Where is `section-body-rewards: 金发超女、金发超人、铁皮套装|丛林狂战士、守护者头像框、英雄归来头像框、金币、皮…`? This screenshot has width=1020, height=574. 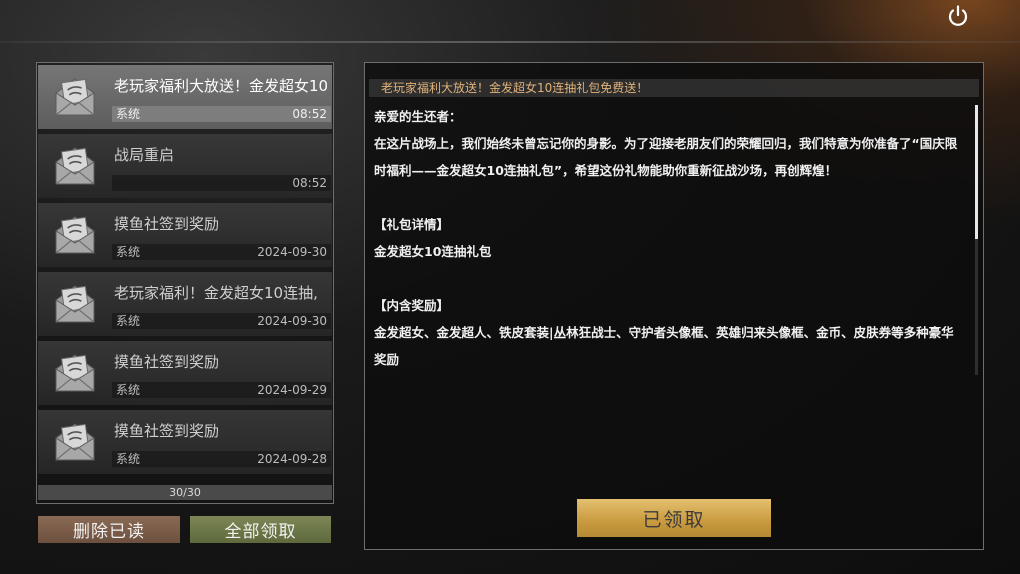 section-body-rewards: 金发超女、金发超人、铁皮套装|丛林狂战士、守护者头像框、英雄归来头像框、金币、皮… is located at coordinates (664, 346).